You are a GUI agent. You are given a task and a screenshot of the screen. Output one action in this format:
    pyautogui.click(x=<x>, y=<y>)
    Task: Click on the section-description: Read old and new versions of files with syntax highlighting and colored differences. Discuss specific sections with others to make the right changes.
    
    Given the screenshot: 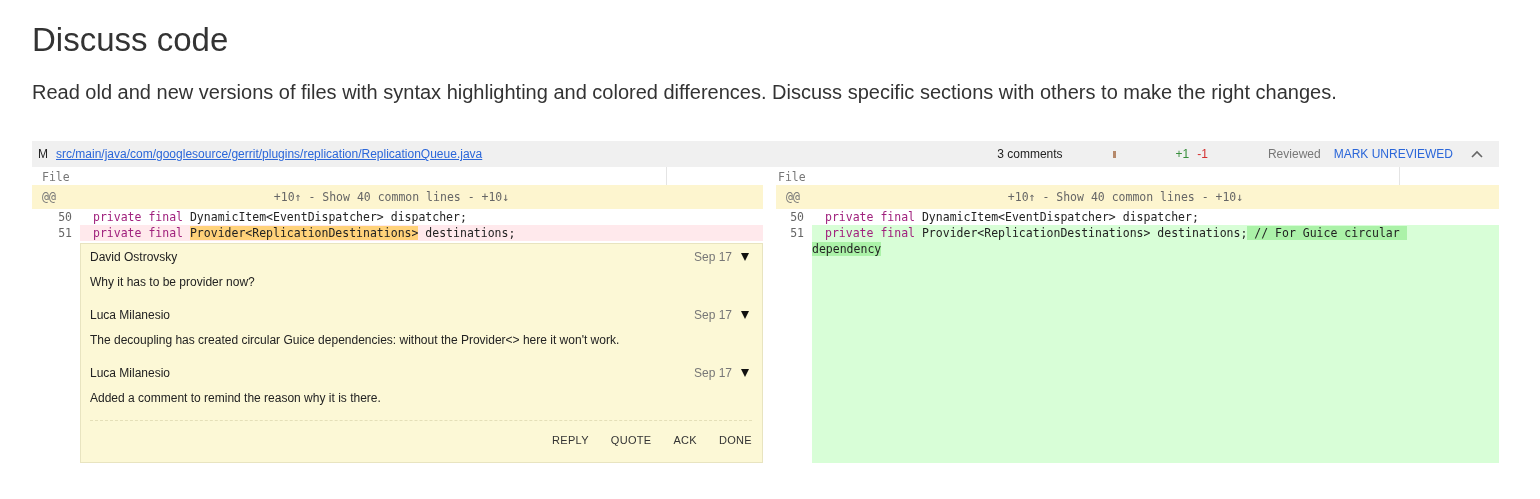 What is the action you would take?
    pyautogui.click(x=685, y=92)
    